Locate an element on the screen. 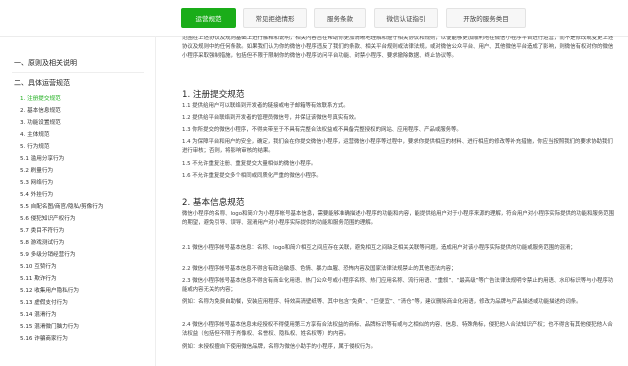  sidebar-item-5-8: 5.8 游戏测试行为 is located at coordinates (42, 242).